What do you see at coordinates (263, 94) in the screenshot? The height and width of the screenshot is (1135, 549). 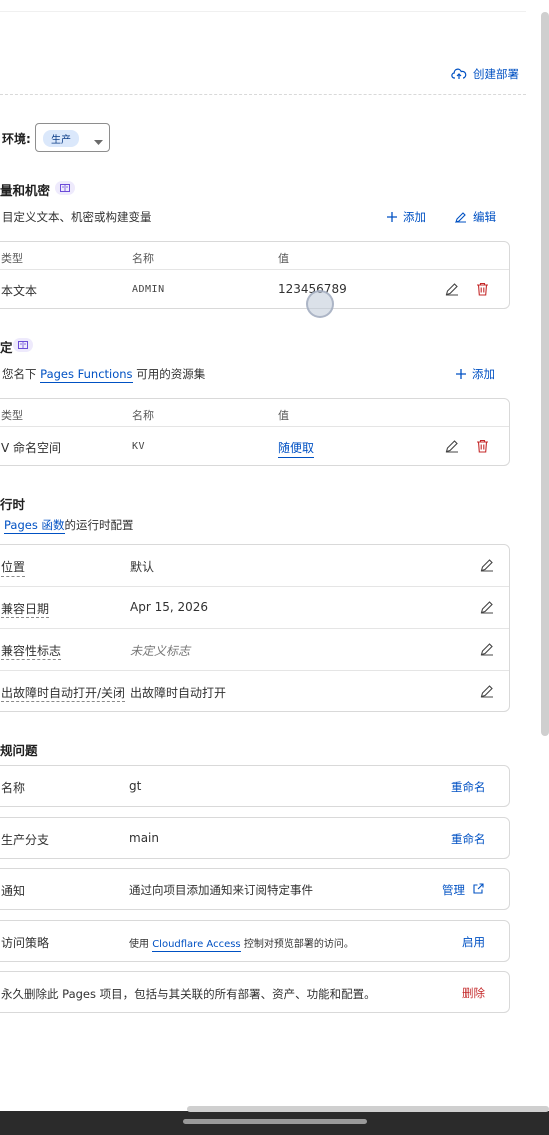 I see `section-divider` at bounding box center [263, 94].